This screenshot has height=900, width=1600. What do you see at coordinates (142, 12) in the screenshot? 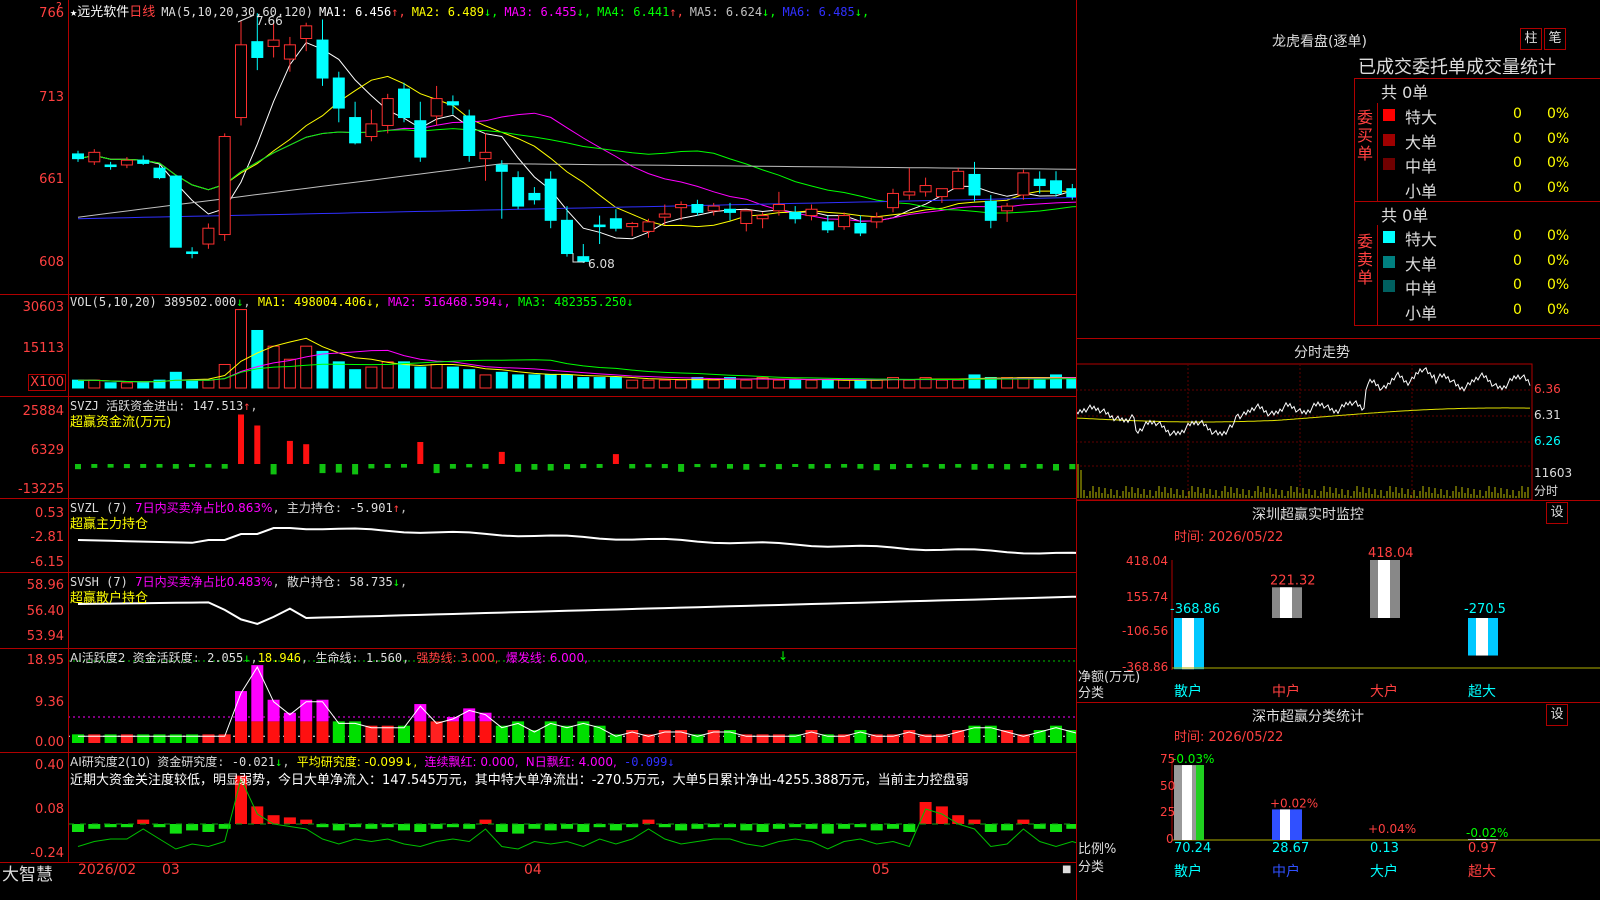
I see `period-label: 日线` at bounding box center [142, 12].